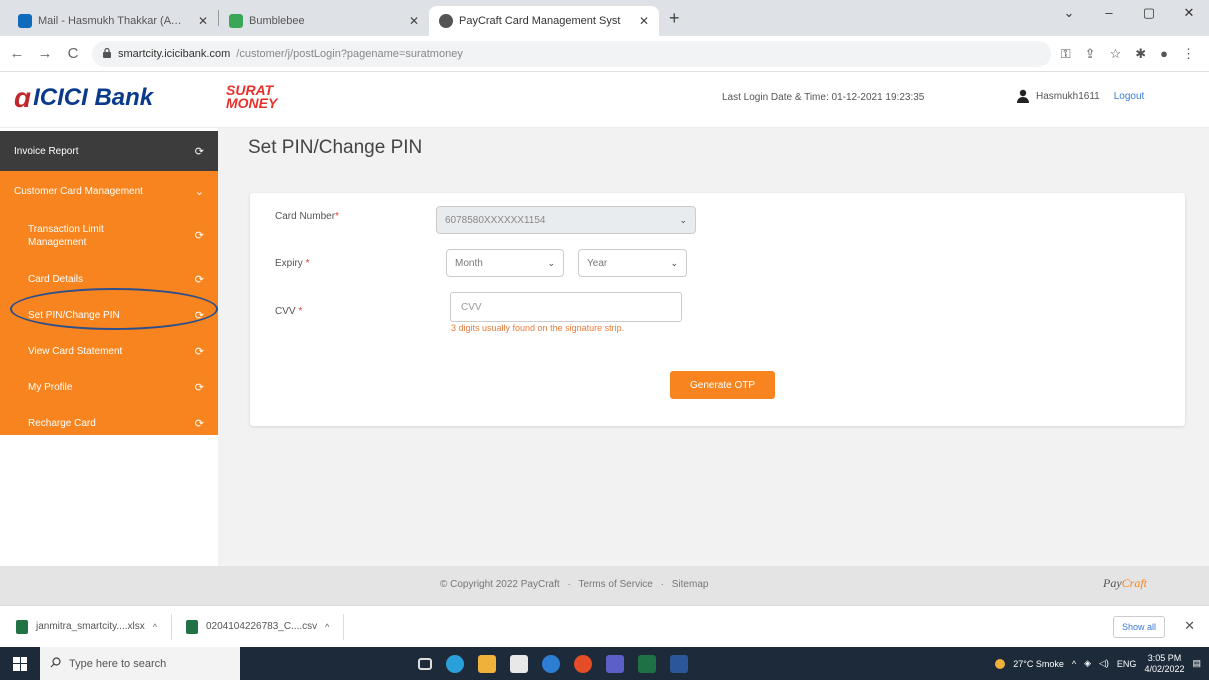  What do you see at coordinates (566, 307) in the screenshot?
I see `cvv-input: CVV` at bounding box center [566, 307].